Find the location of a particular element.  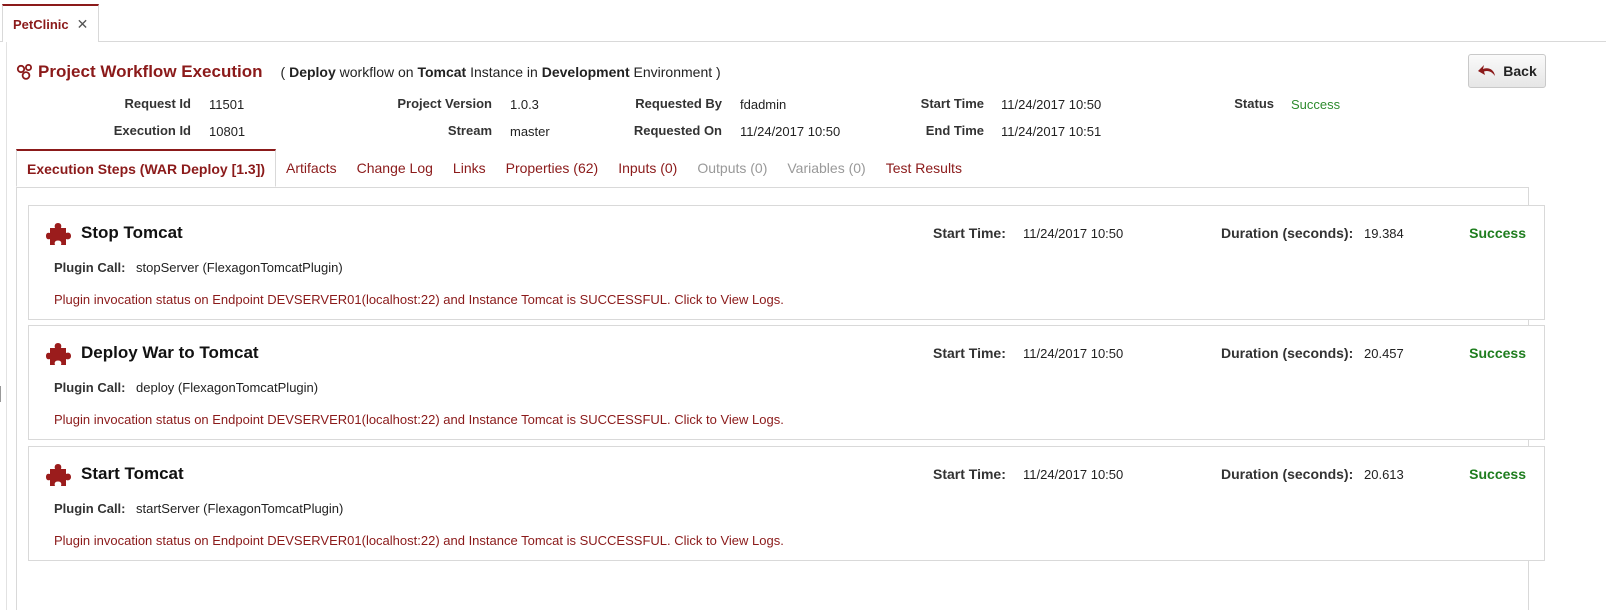

start-time-value: 11/24/2017 10:50 is located at coordinates (1051, 104).